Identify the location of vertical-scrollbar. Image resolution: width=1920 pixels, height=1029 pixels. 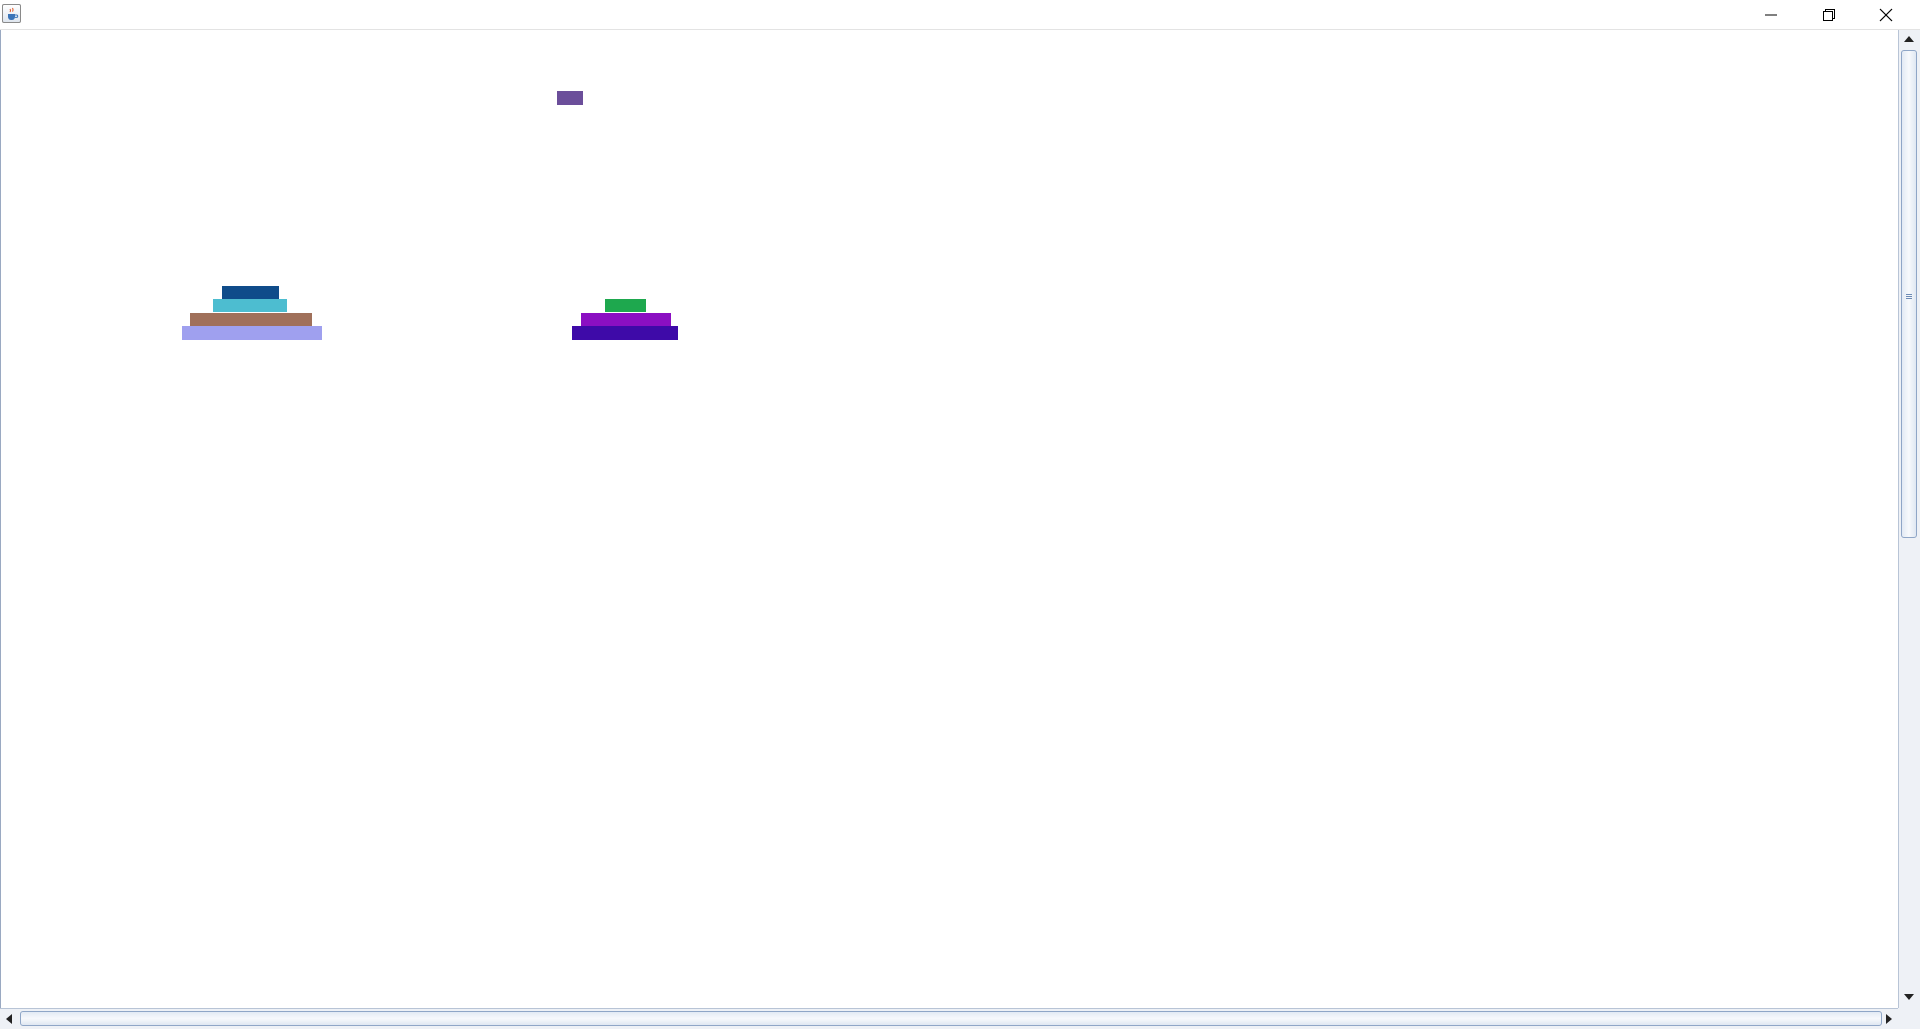
(1909, 519).